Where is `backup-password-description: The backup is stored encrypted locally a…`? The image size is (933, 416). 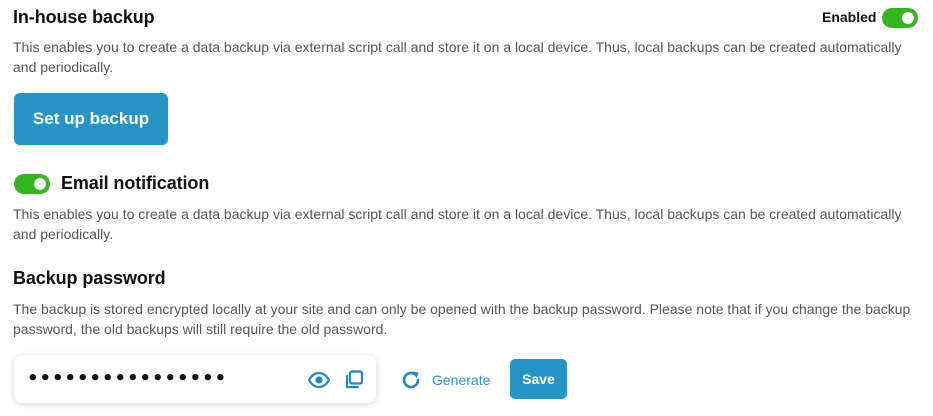 backup-password-description: The backup is stored encrypted locally a… is located at coordinates (462, 319).